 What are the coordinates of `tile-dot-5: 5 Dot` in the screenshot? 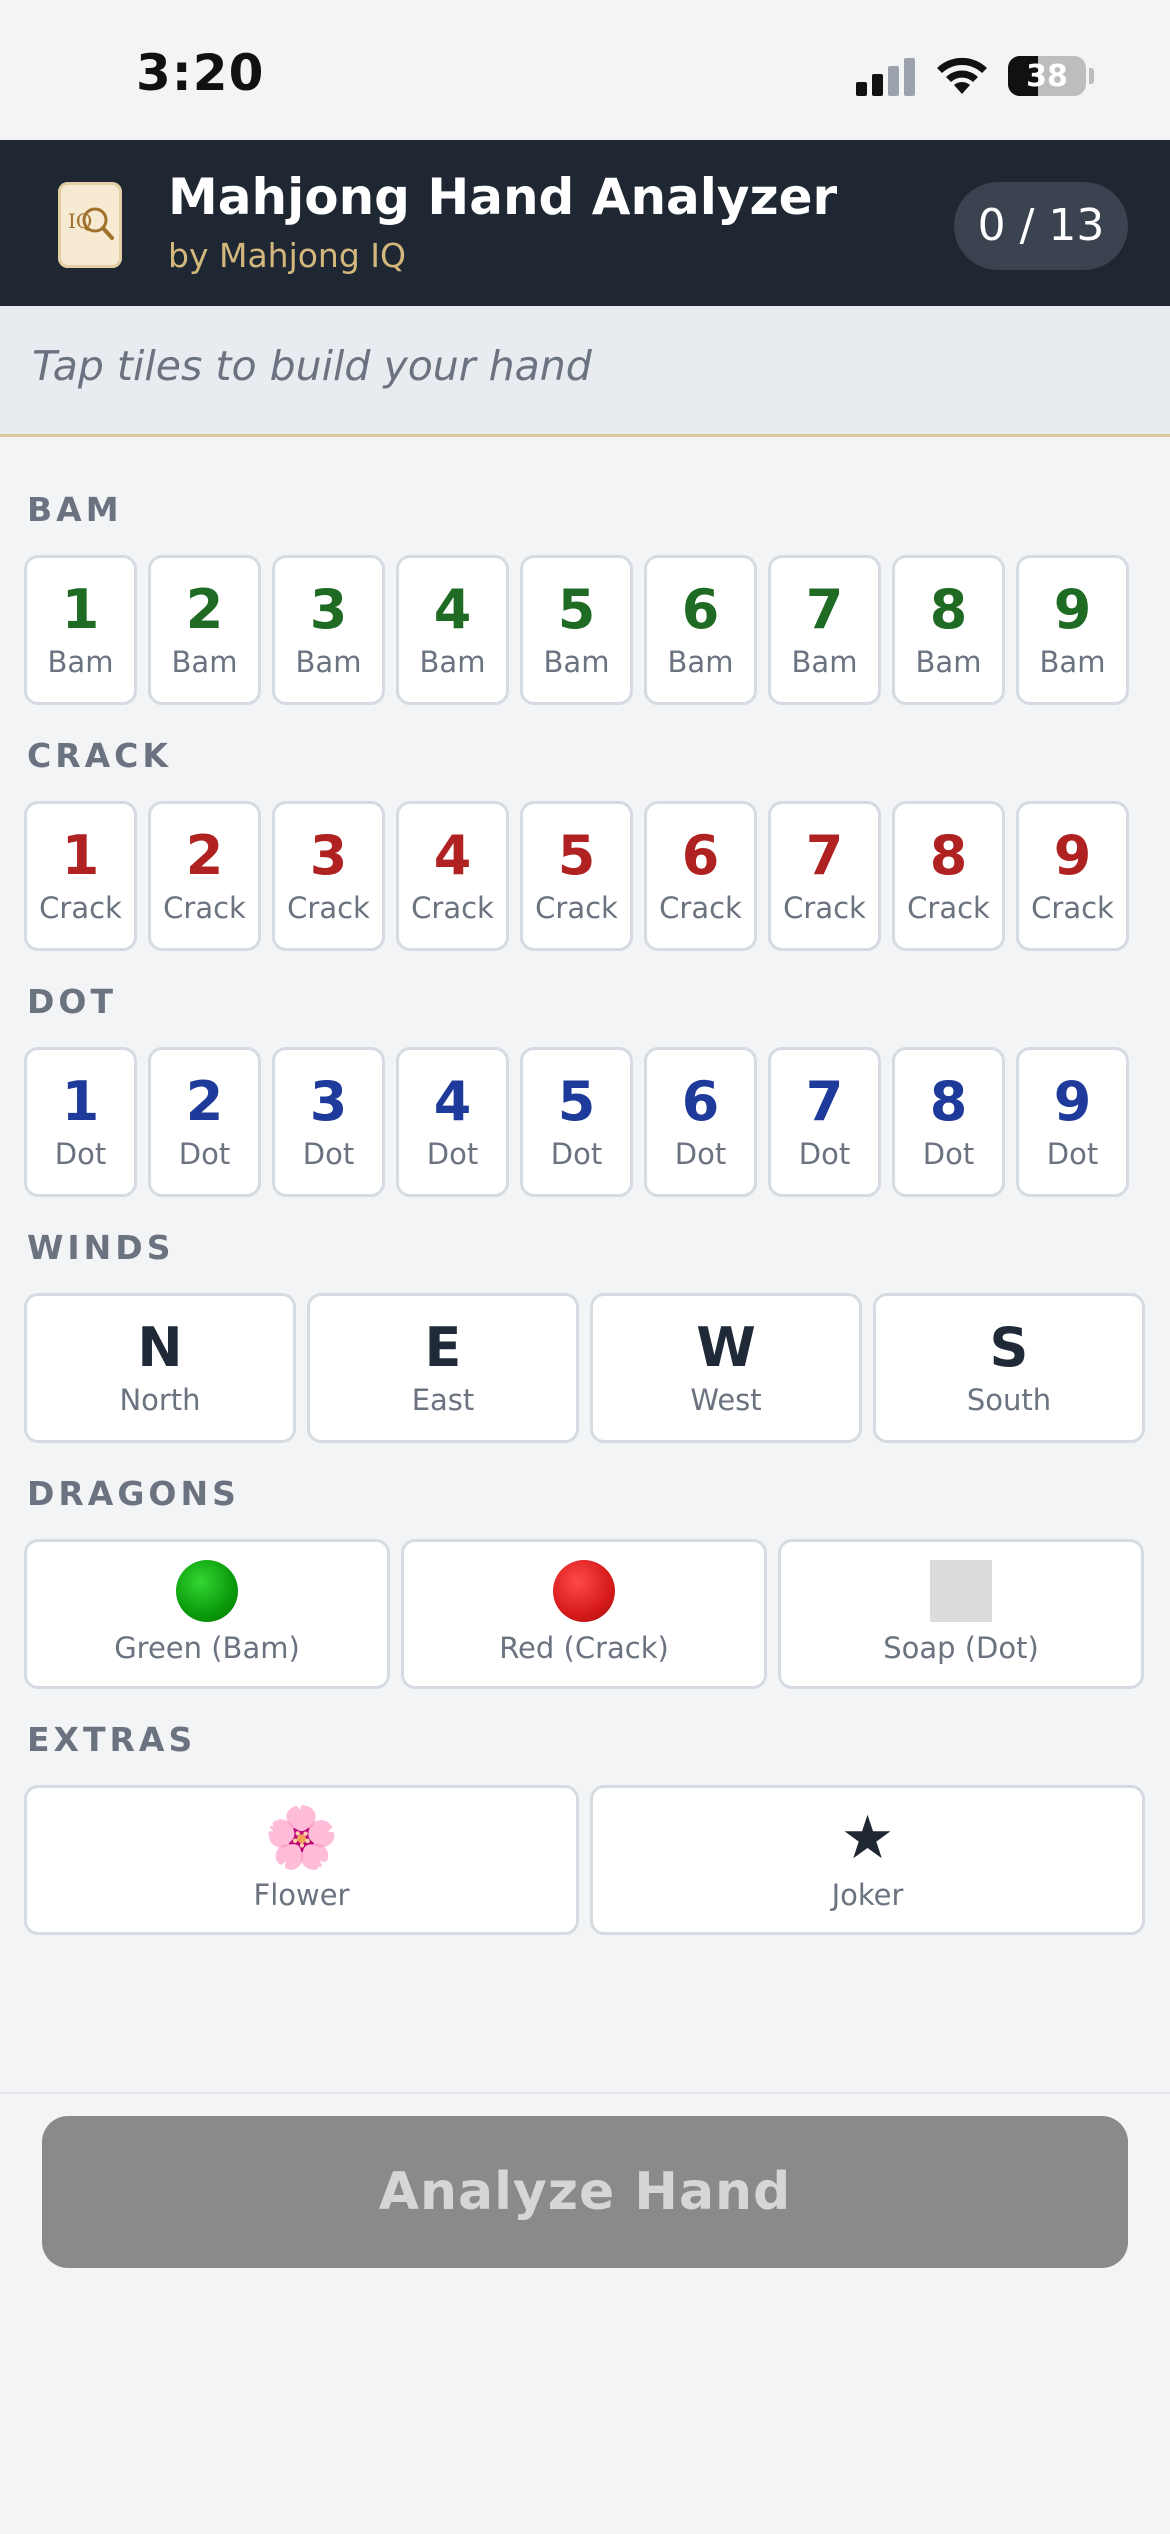 It's located at (576, 1122).